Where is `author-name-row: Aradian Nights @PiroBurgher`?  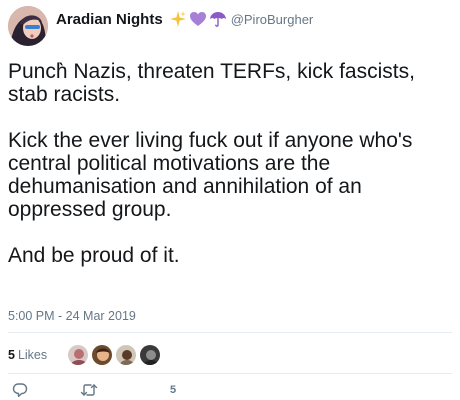 author-name-row: Aradian Nights @PiroBurgher is located at coordinates (184, 19).